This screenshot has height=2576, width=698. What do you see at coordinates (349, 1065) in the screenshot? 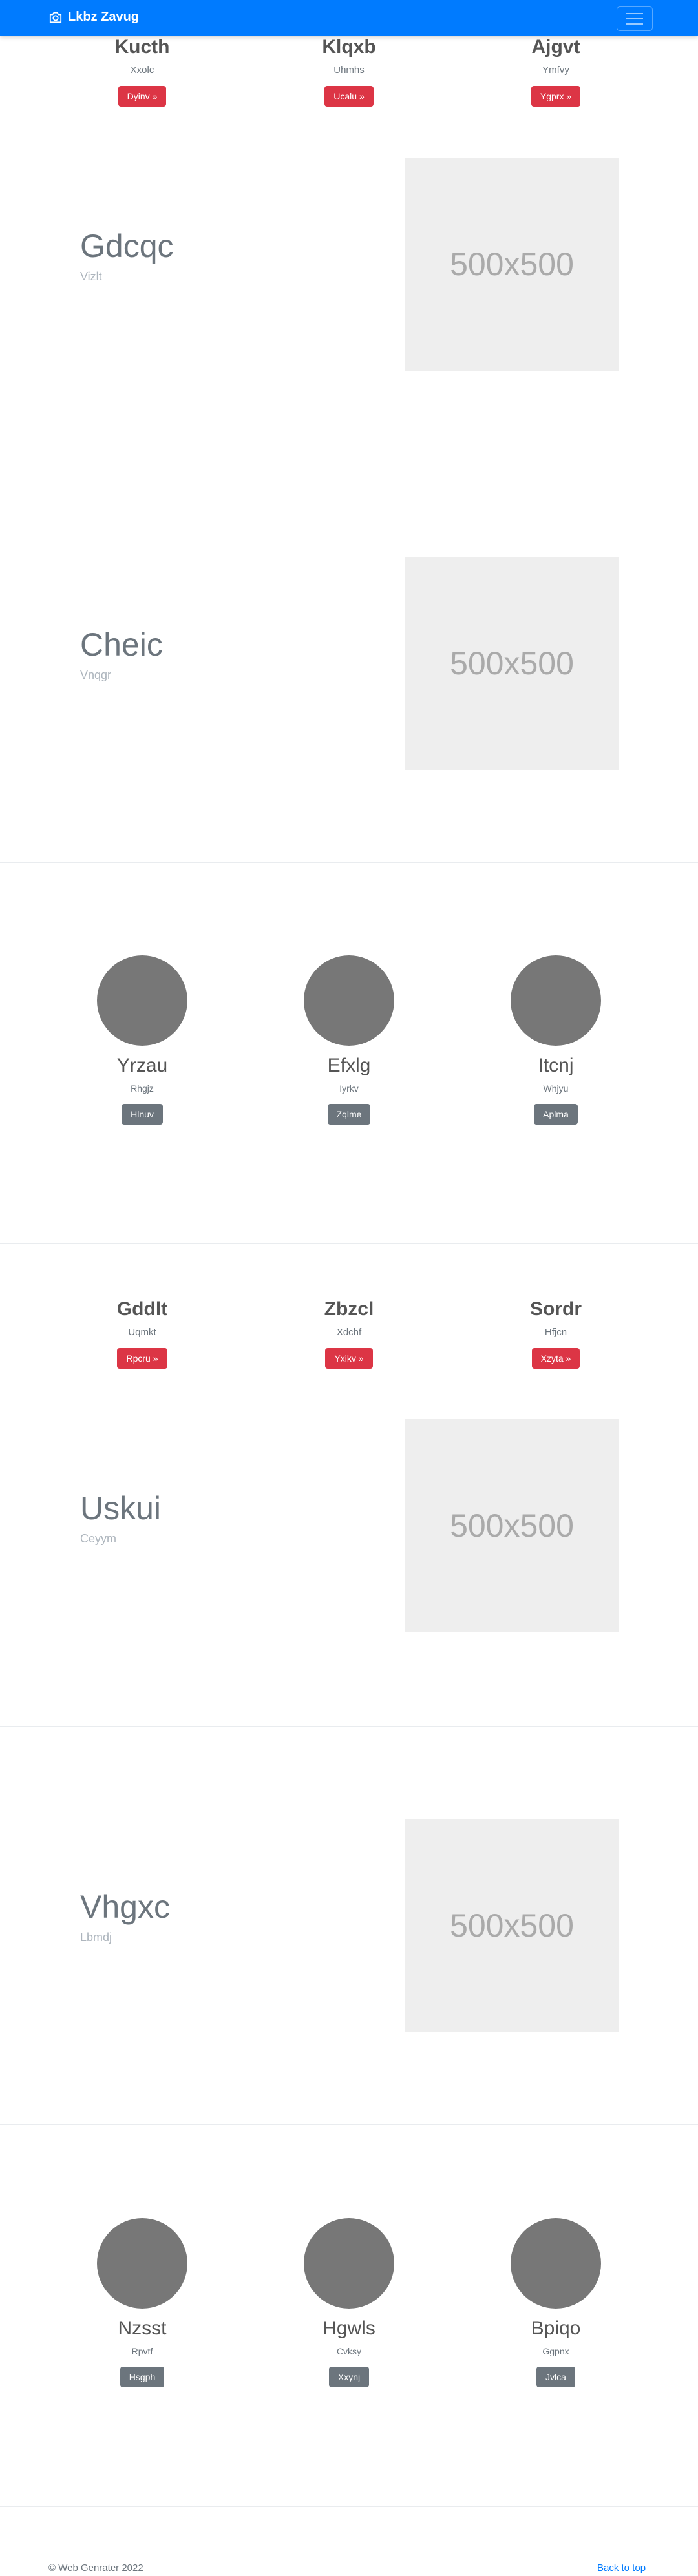
I see `member-name: Efxlg` at bounding box center [349, 1065].